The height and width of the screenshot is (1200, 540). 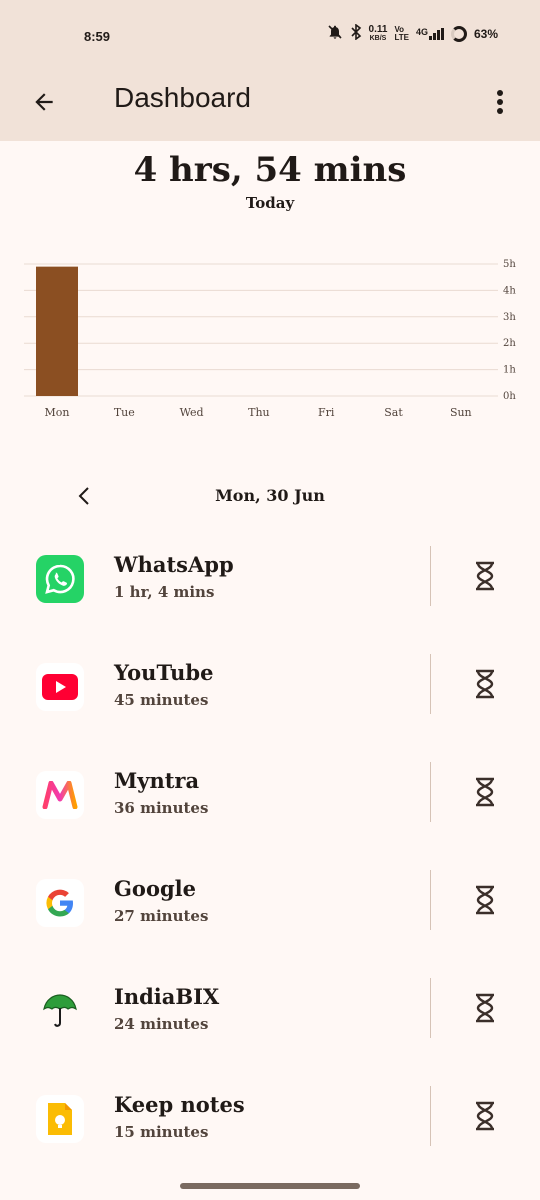 I want to click on app-usage: 15 minutes, so click(x=161, y=1132).